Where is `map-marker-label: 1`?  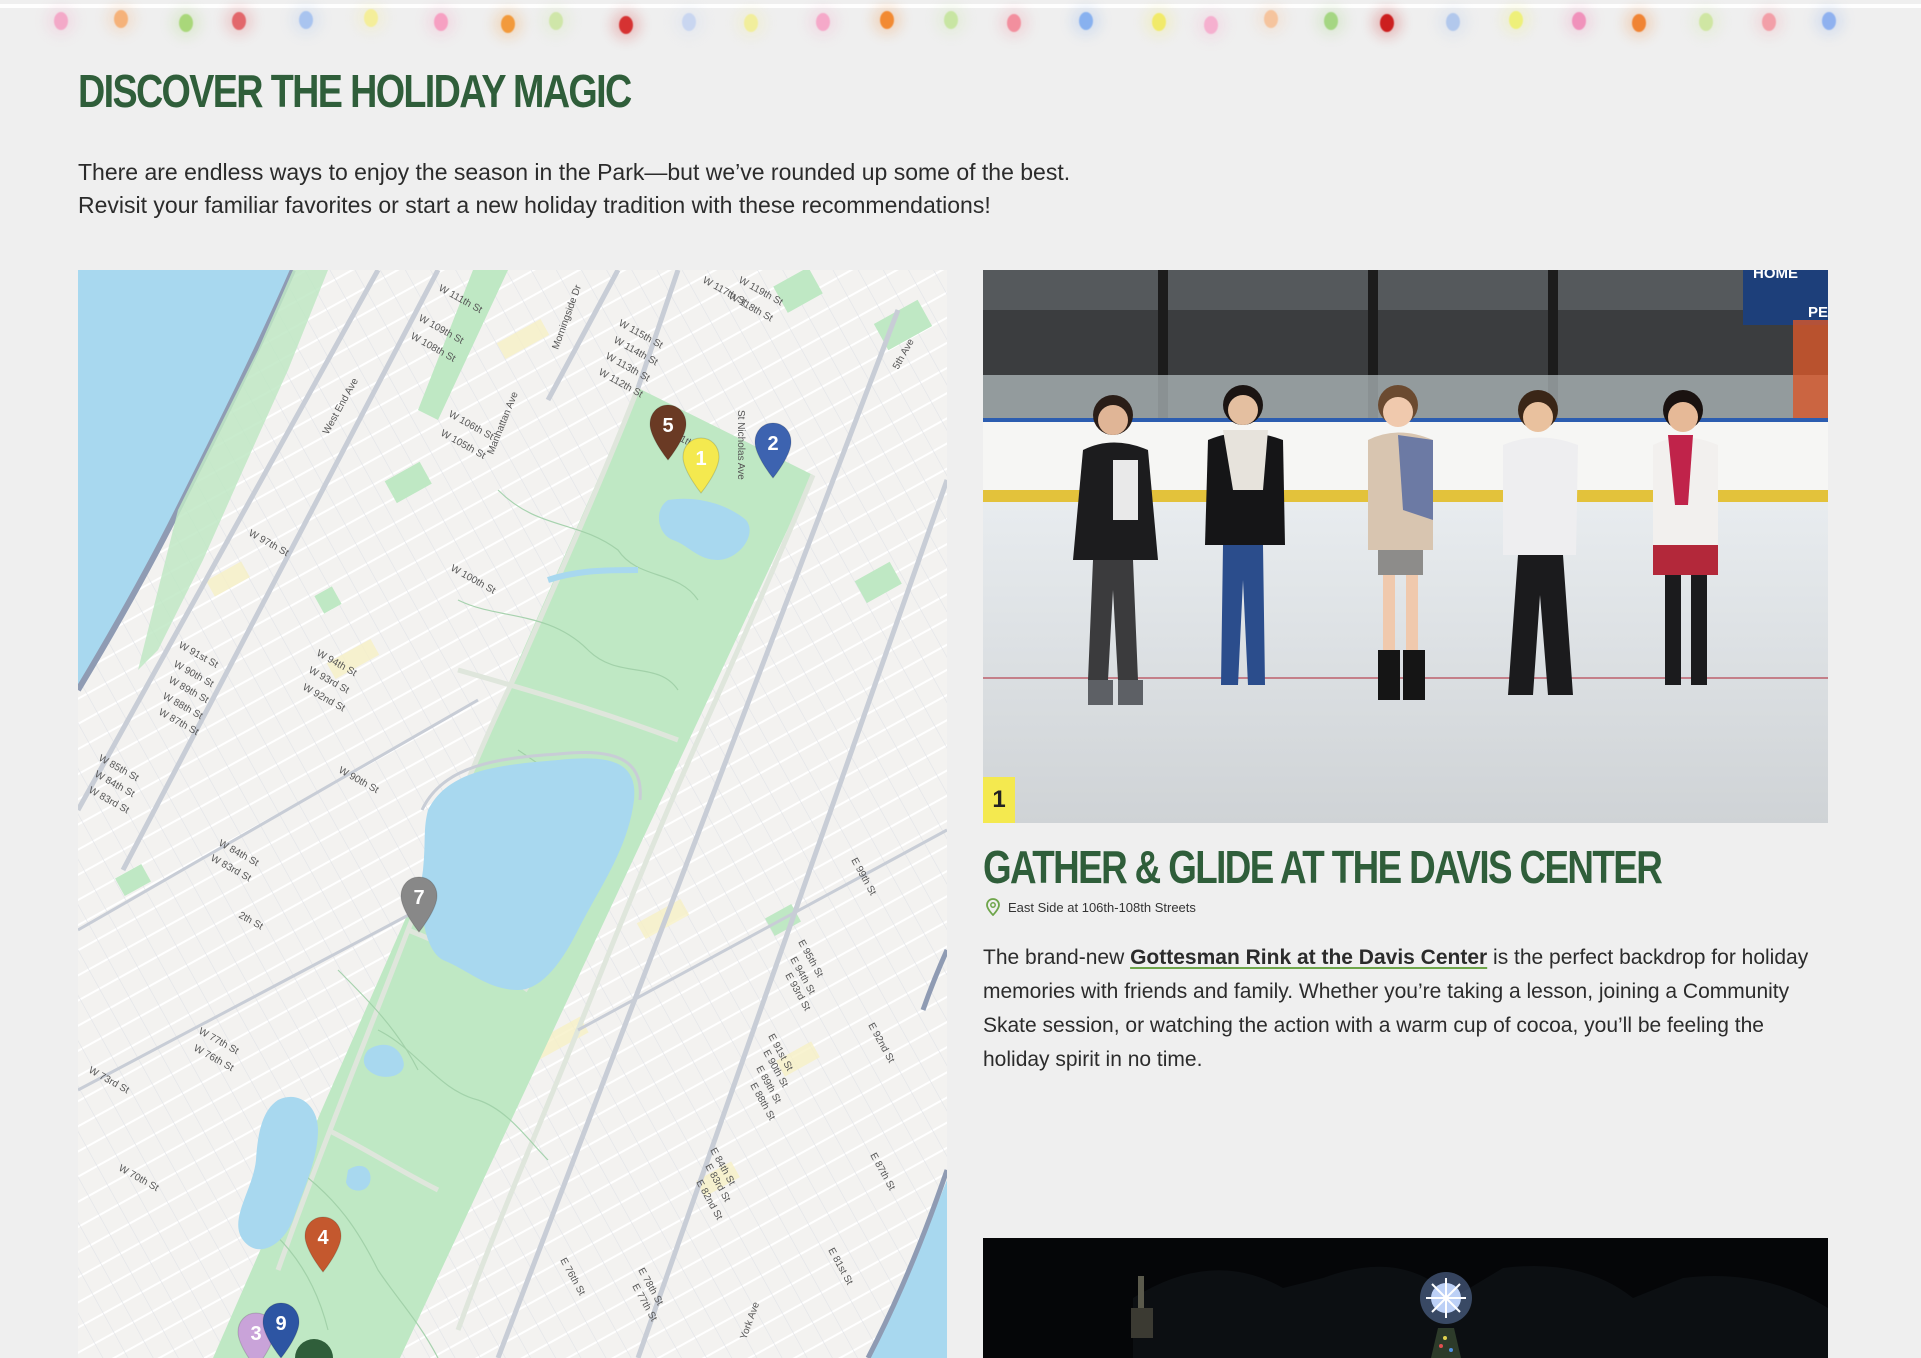
map-marker-label: 1 is located at coordinates (700, 459).